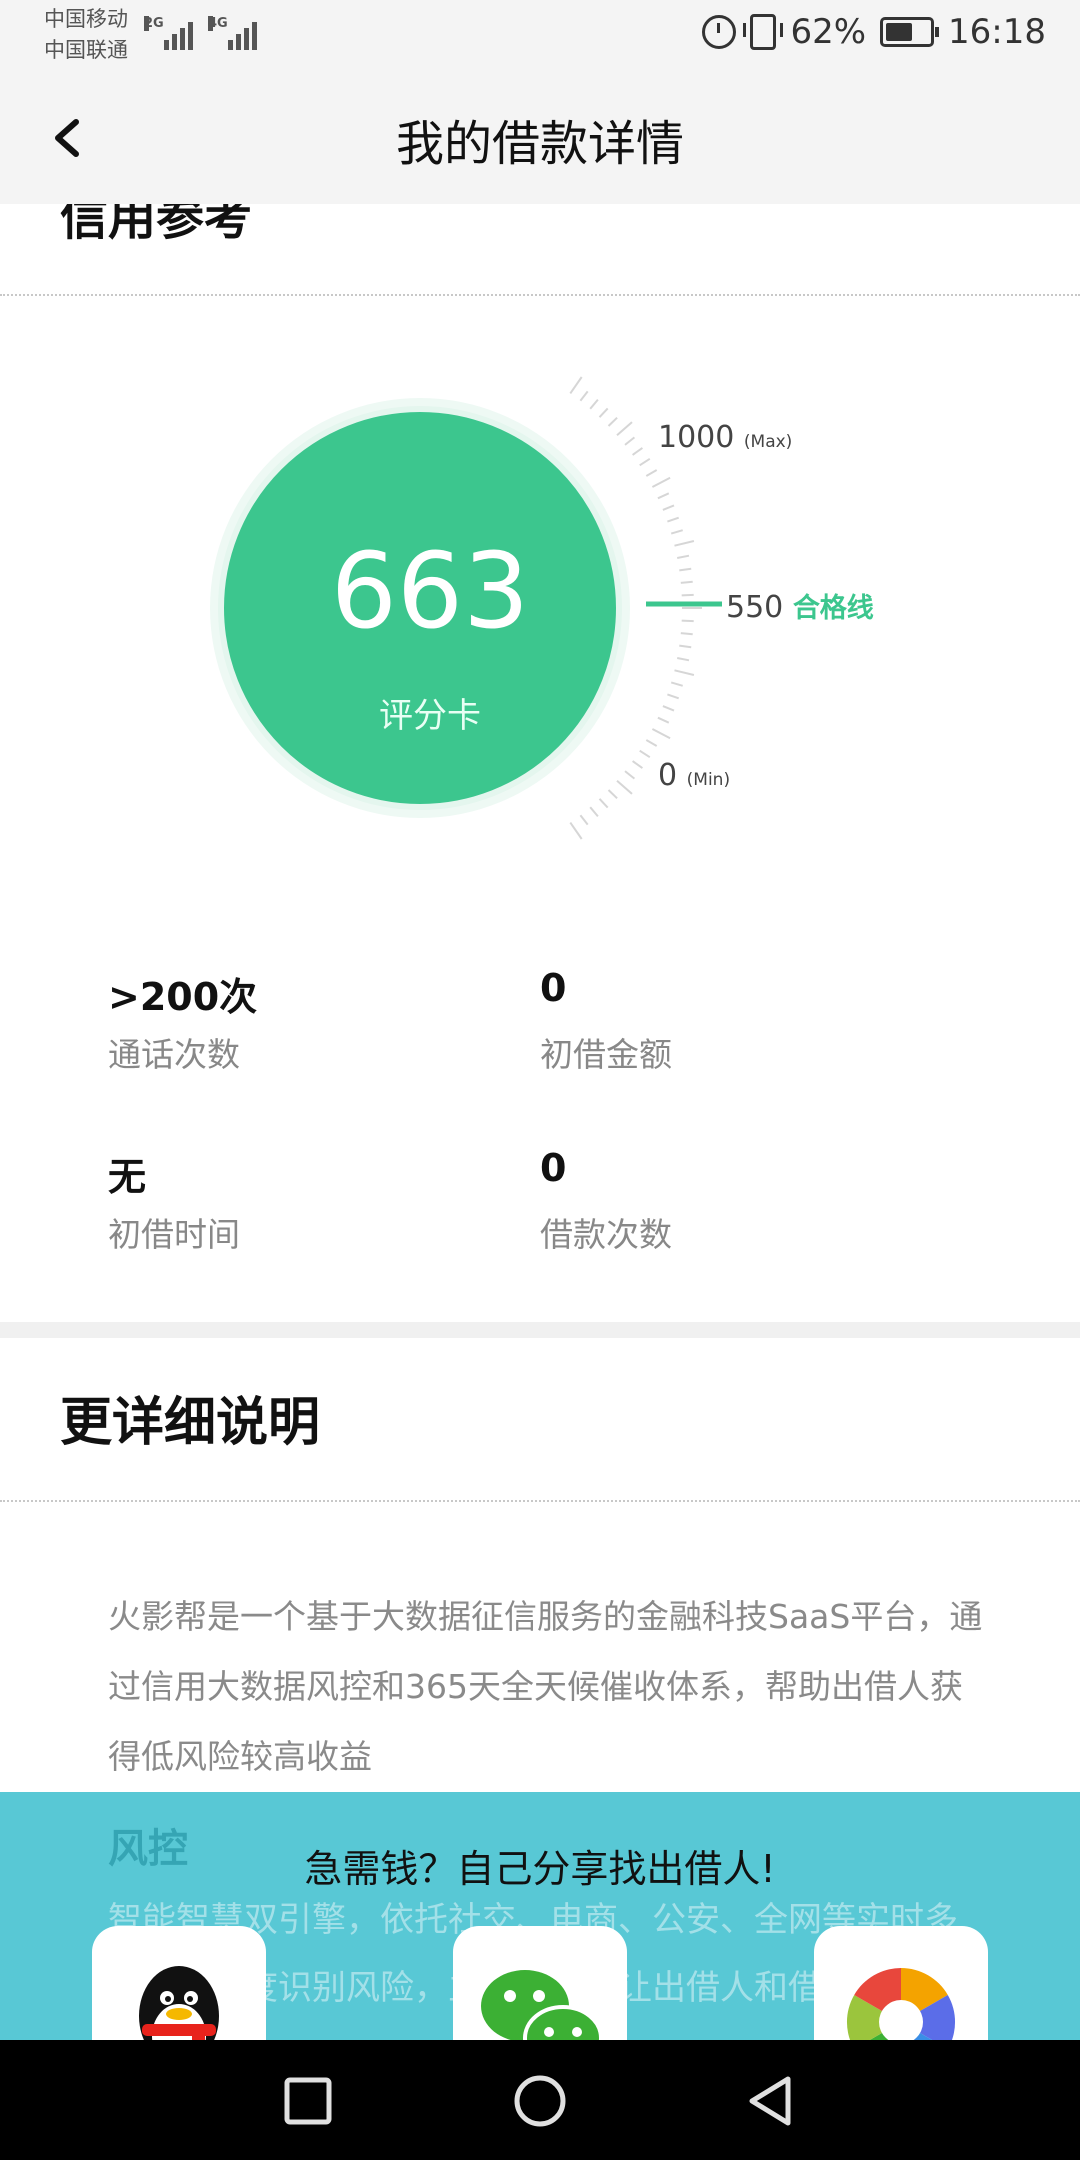 Image resolution: width=1080 pixels, height=2164 pixels. I want to click on qq-icon, so click(179, 2003).